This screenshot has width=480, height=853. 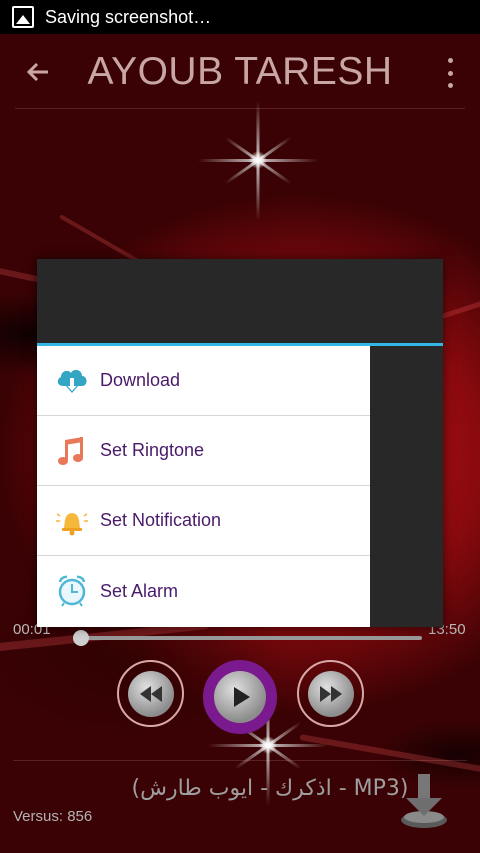 What do you see at coordinates (450, 73) in the screenshot?
I see `overflow-menu-icon` at bounding box center [450, 73].